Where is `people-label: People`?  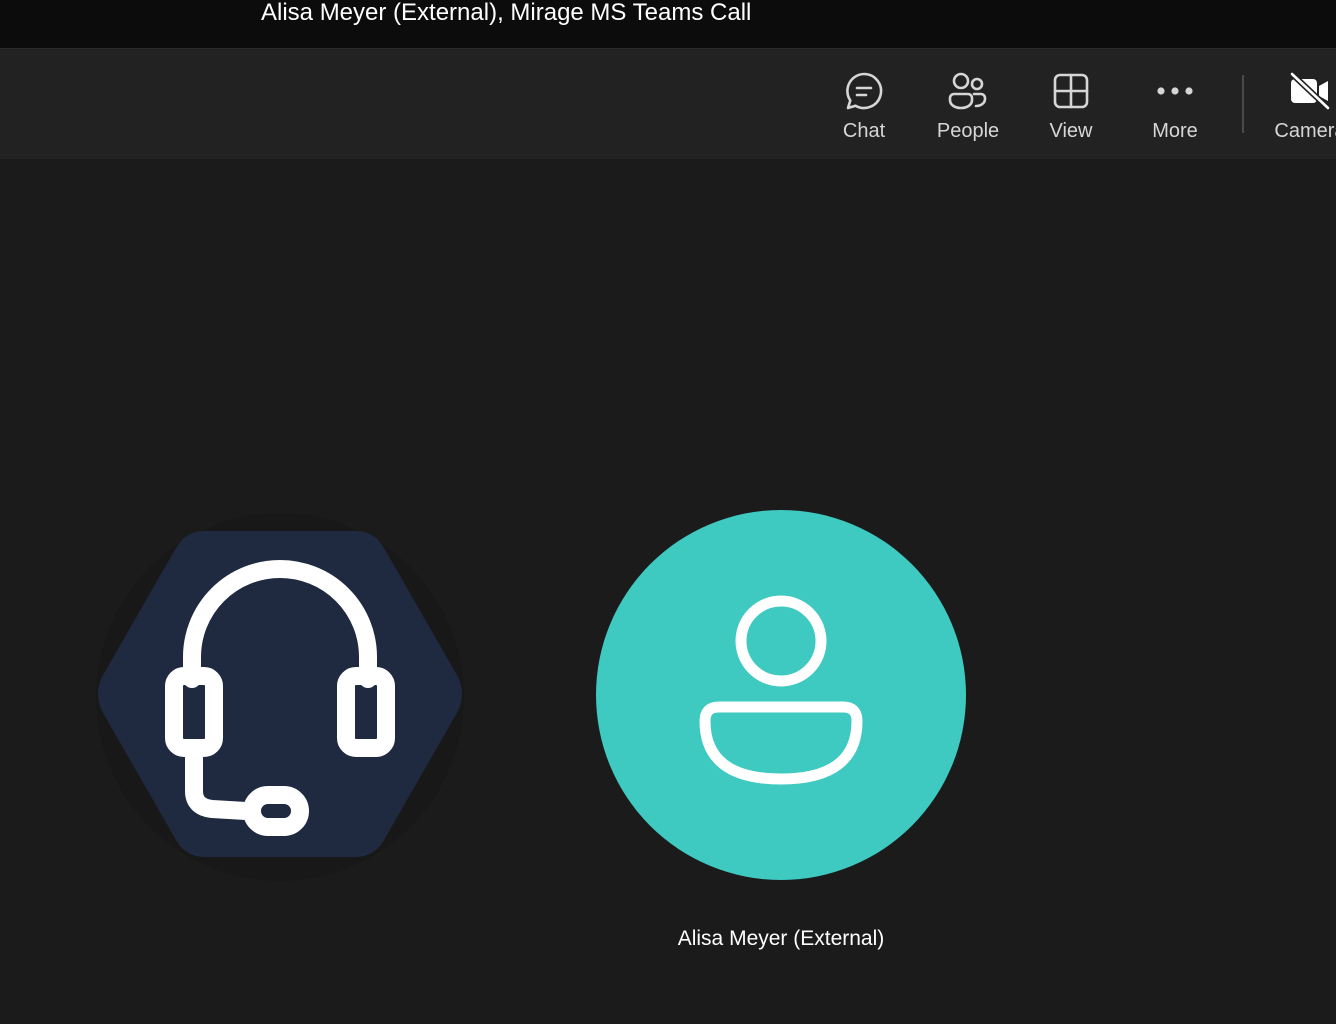 people-label: People is located at coordinates (968, 131).